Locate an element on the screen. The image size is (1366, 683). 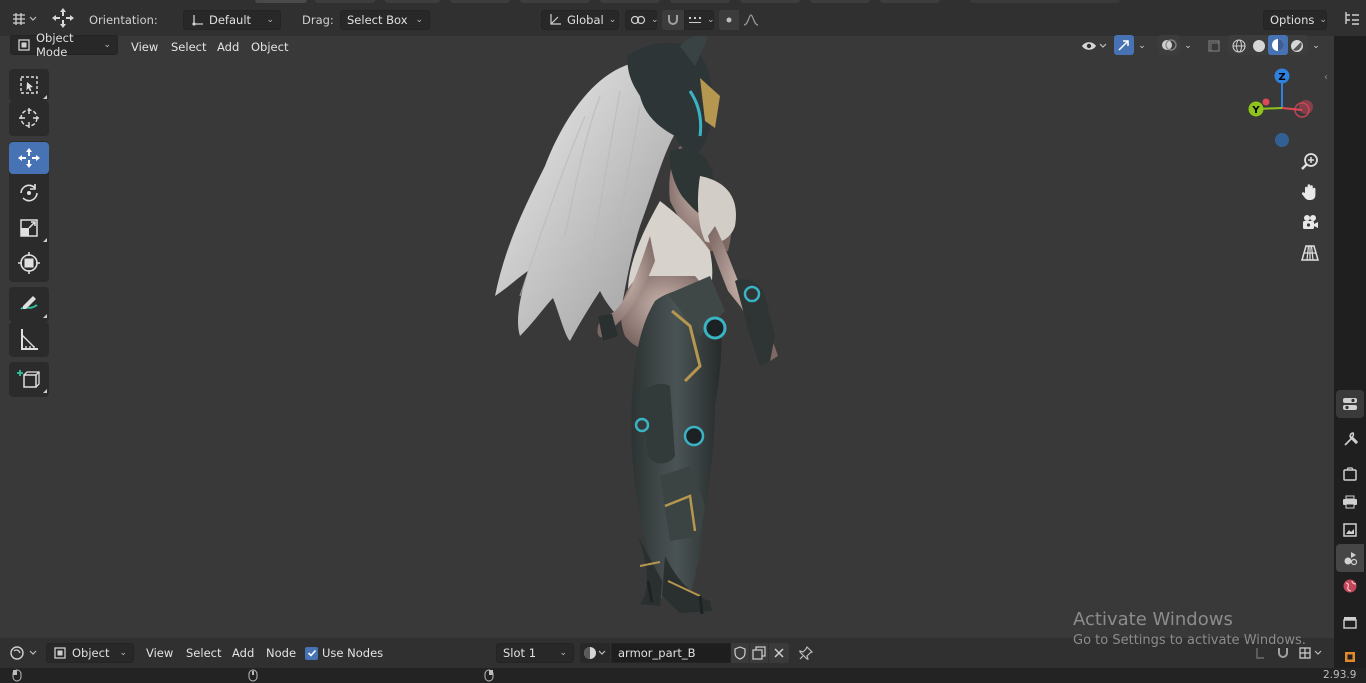
magnet-icon is located at coordinates (673, 20).